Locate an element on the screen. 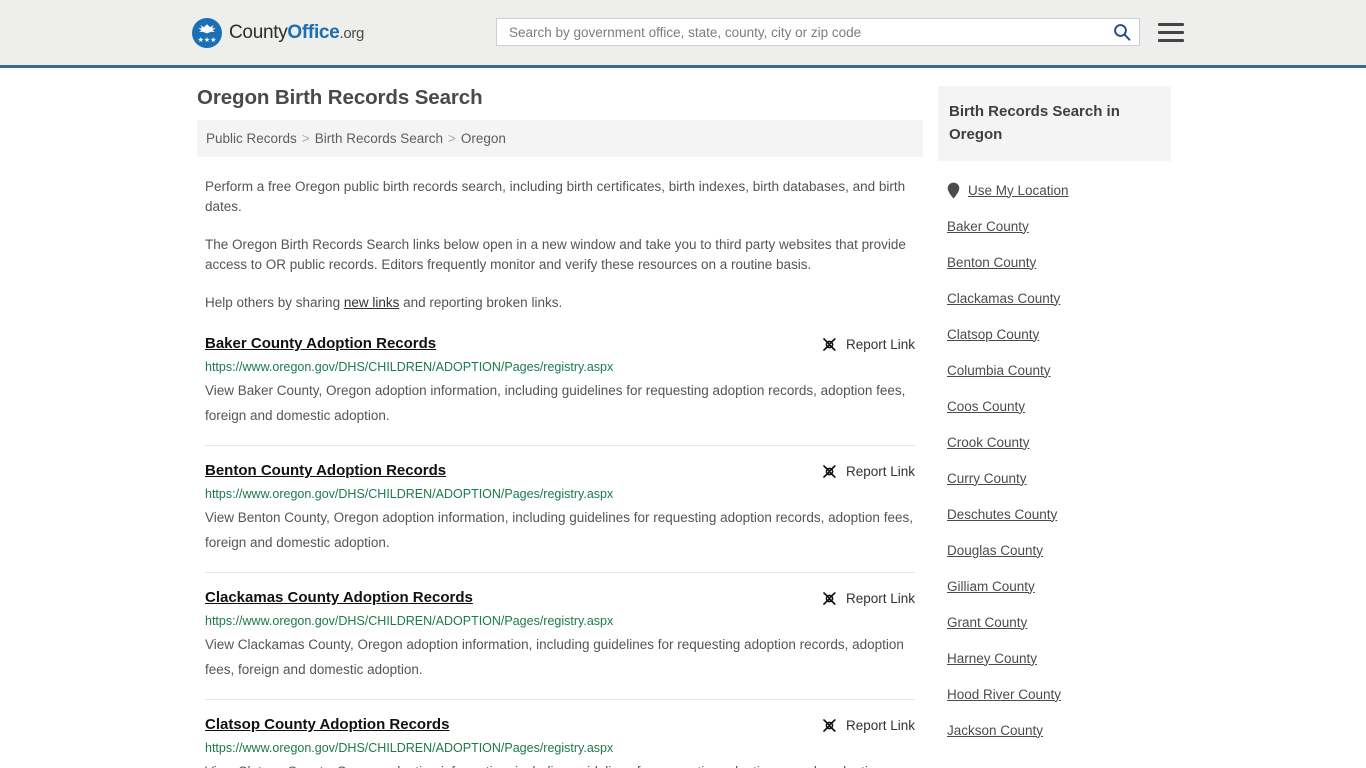  sidebar-county-link: Columbia County is located at coordinates (999, 370).